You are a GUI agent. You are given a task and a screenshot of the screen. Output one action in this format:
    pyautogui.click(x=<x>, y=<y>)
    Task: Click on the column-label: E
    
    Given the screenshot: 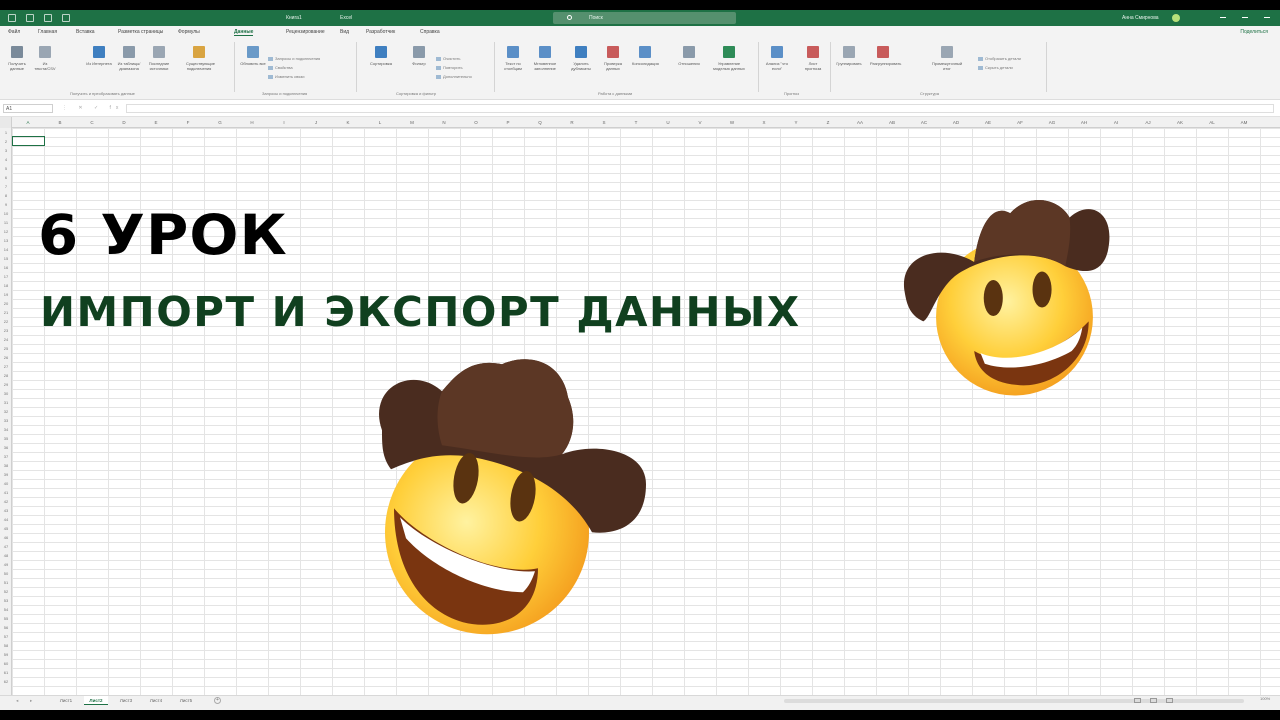 What is the action you would take?
    pyautogui.click(x=156, y=122)
    